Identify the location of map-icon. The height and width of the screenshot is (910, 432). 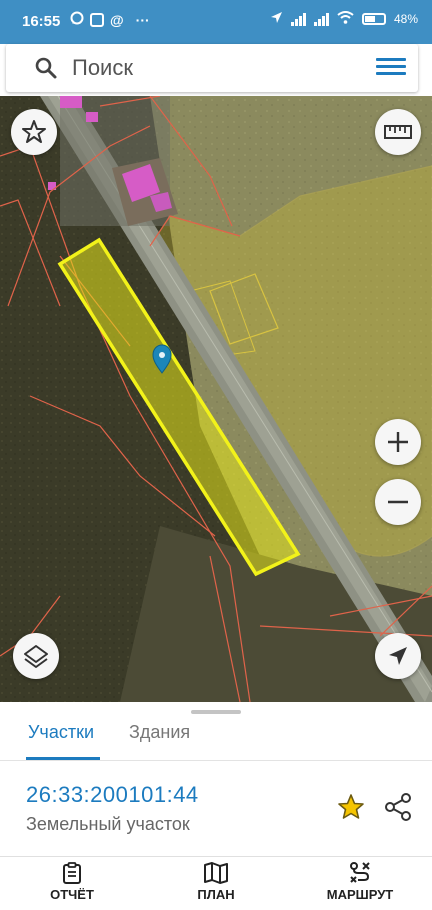
(216, 873).